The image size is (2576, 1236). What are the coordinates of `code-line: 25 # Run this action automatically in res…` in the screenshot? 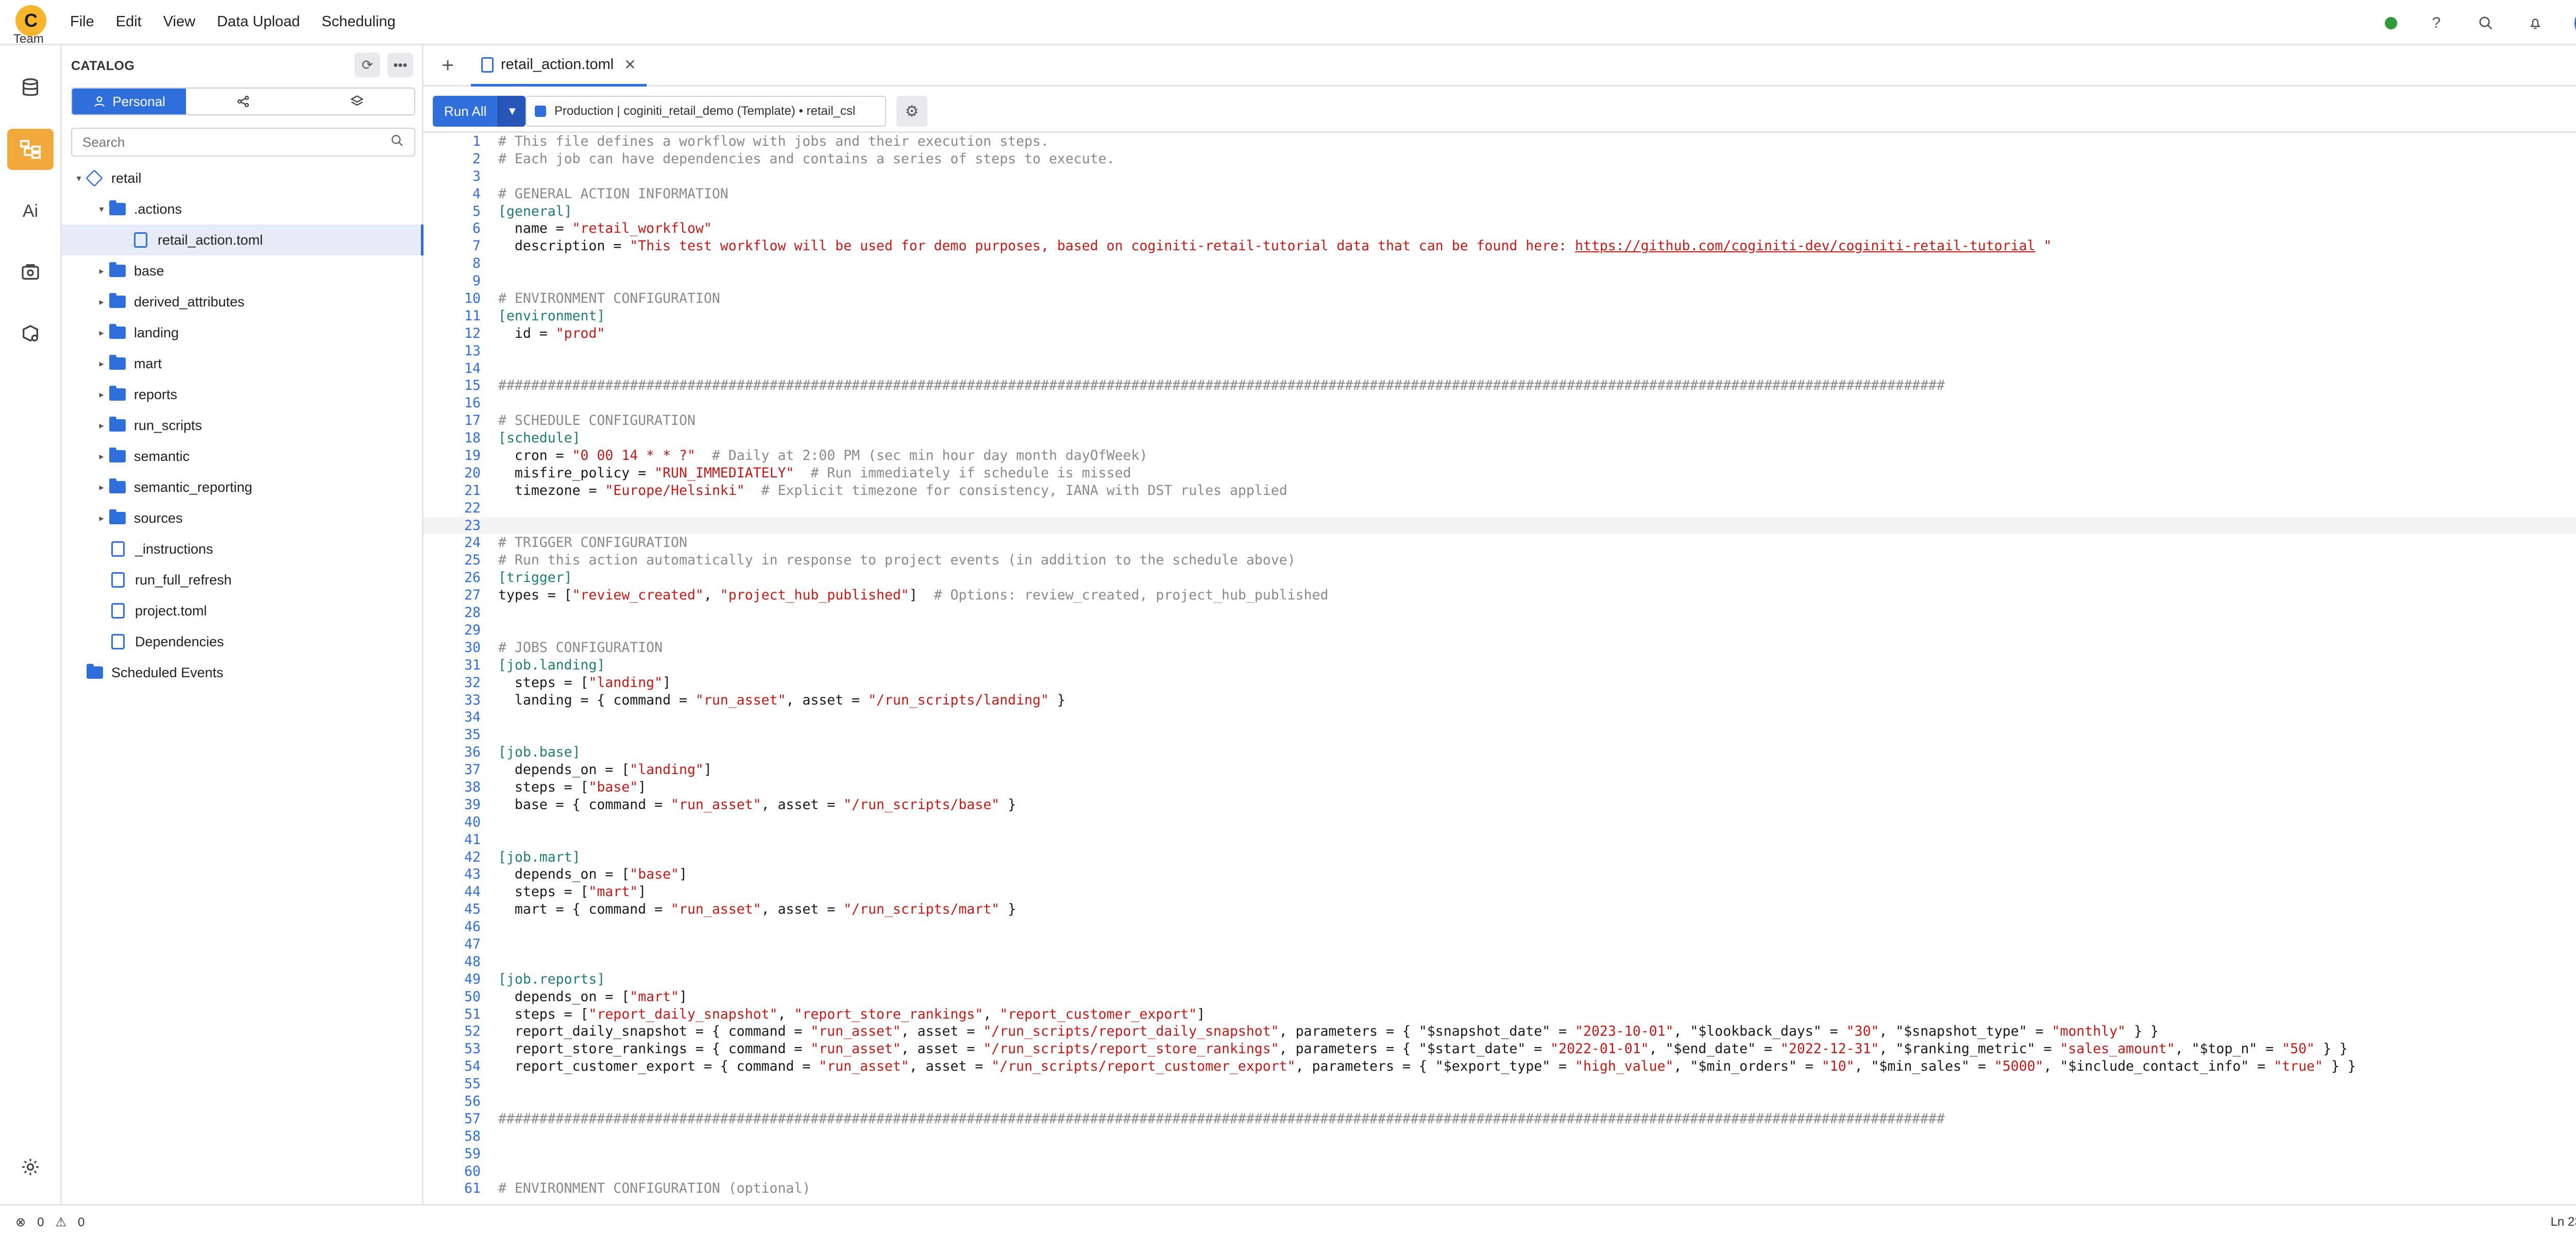 It's located at (1499, 560).